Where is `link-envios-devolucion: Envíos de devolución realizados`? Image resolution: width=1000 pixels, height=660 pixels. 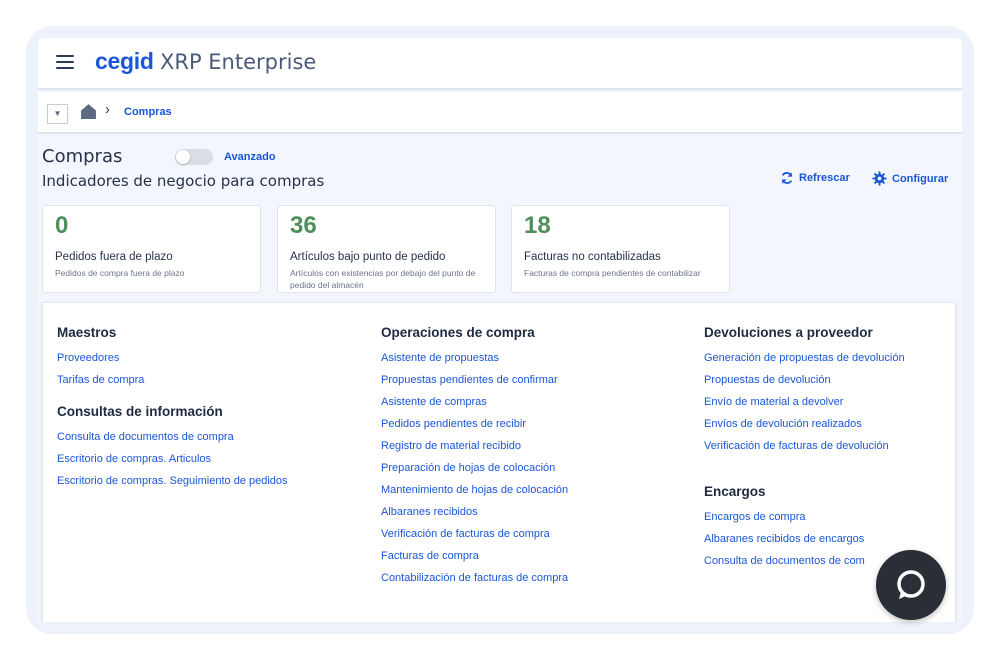 link-envios-devolucion: Envíos de devolución realizados is located at coordinates (804, 424).